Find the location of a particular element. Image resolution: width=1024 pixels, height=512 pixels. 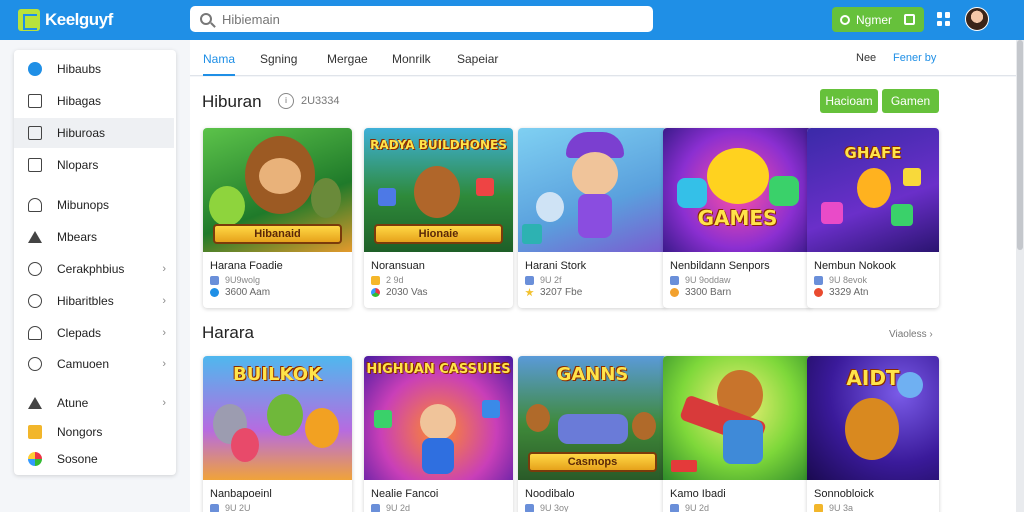

avatar is located at coordinates (977, 19).